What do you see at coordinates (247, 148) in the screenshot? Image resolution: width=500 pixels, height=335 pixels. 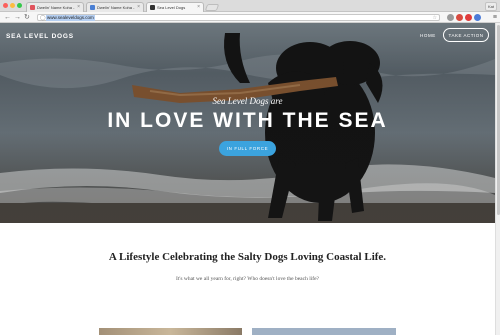 I see `in-full-force-button: IN FULL FORCE` at bounding box center [247, 148].